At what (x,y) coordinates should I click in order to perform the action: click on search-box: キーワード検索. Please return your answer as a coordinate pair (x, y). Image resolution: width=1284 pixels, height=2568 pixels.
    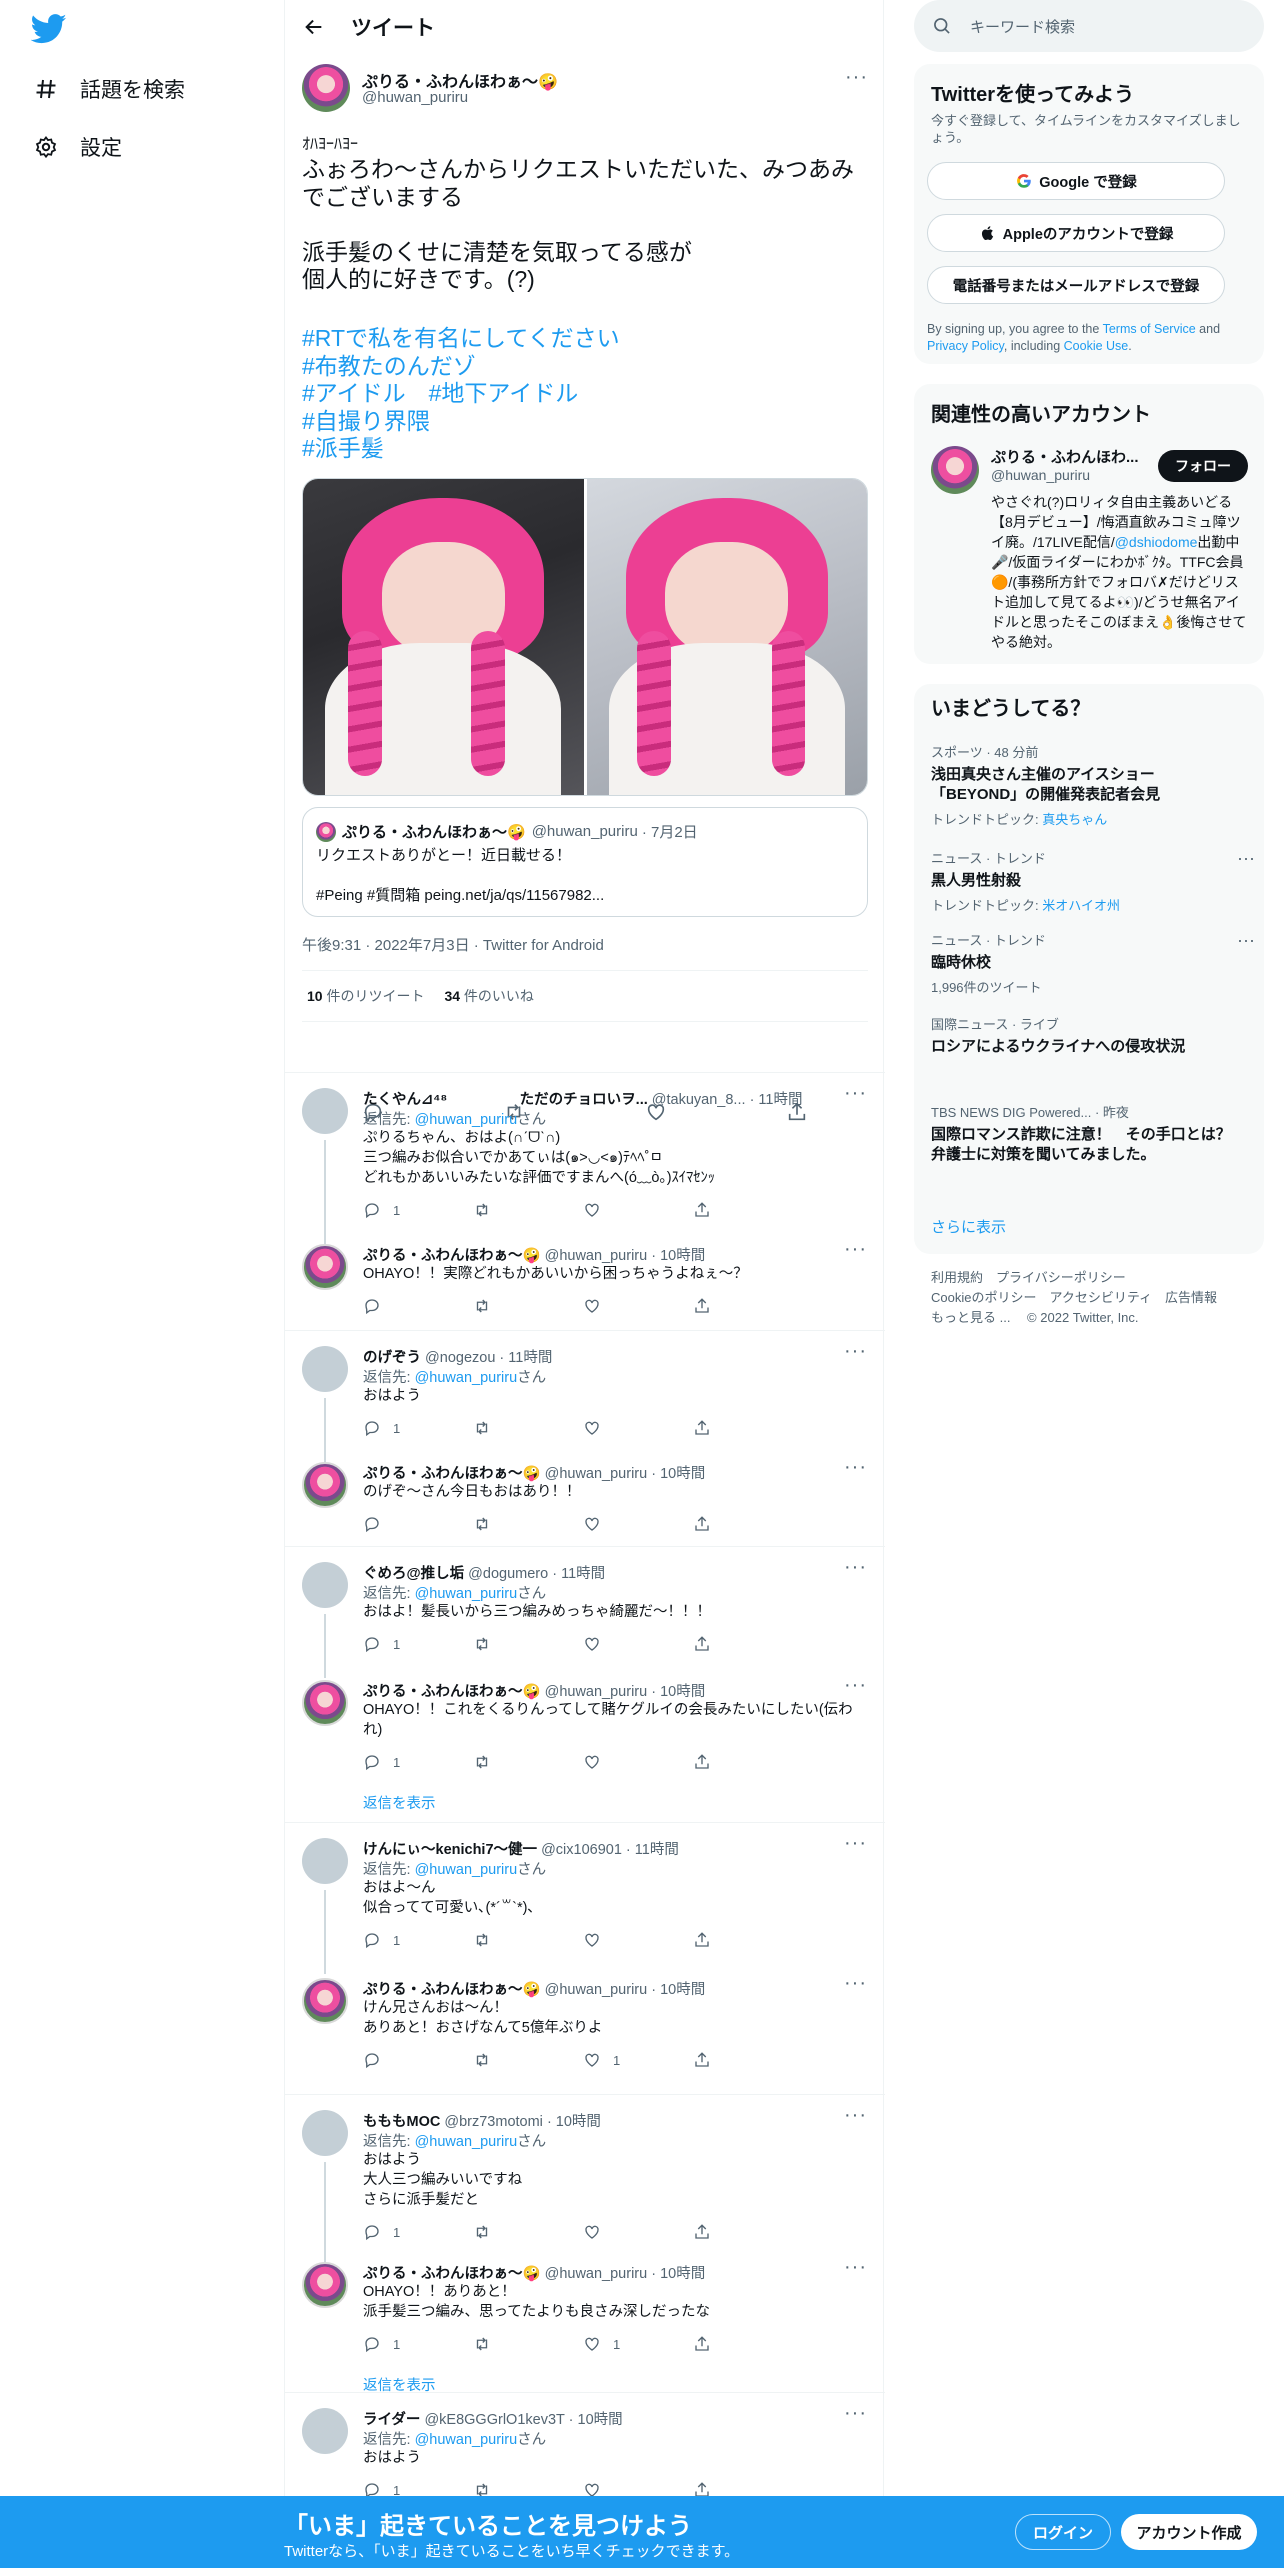
    Looking at the image, I should click on (1089, 26).